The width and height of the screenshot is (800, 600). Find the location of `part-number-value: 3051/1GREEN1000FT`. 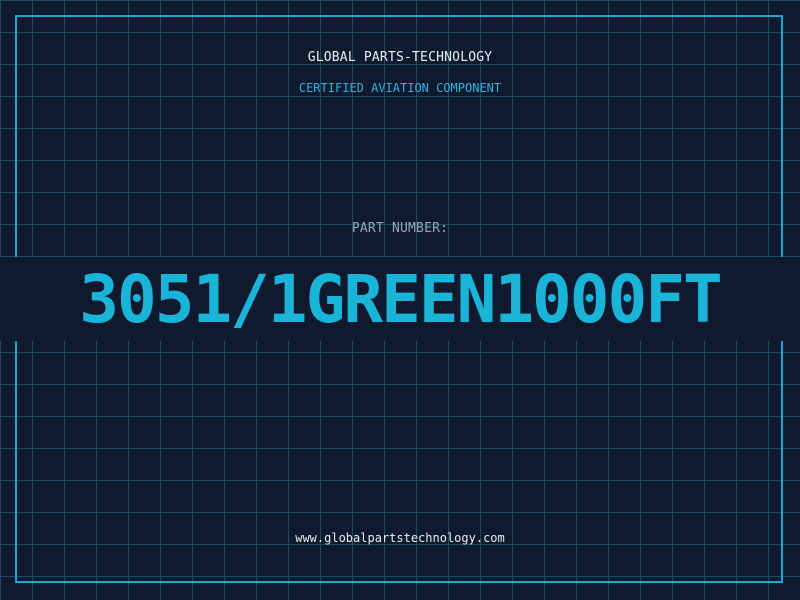

part-number-value: 3051/1GREEN1000FT is located at coordinates (401, 299).